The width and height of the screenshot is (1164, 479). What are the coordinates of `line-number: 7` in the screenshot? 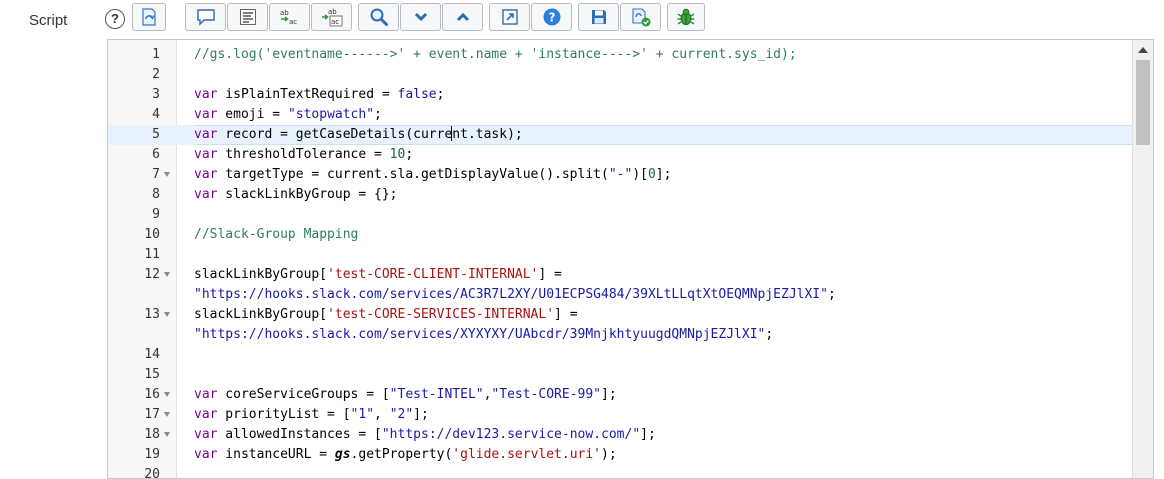 It's located at (156, 174).